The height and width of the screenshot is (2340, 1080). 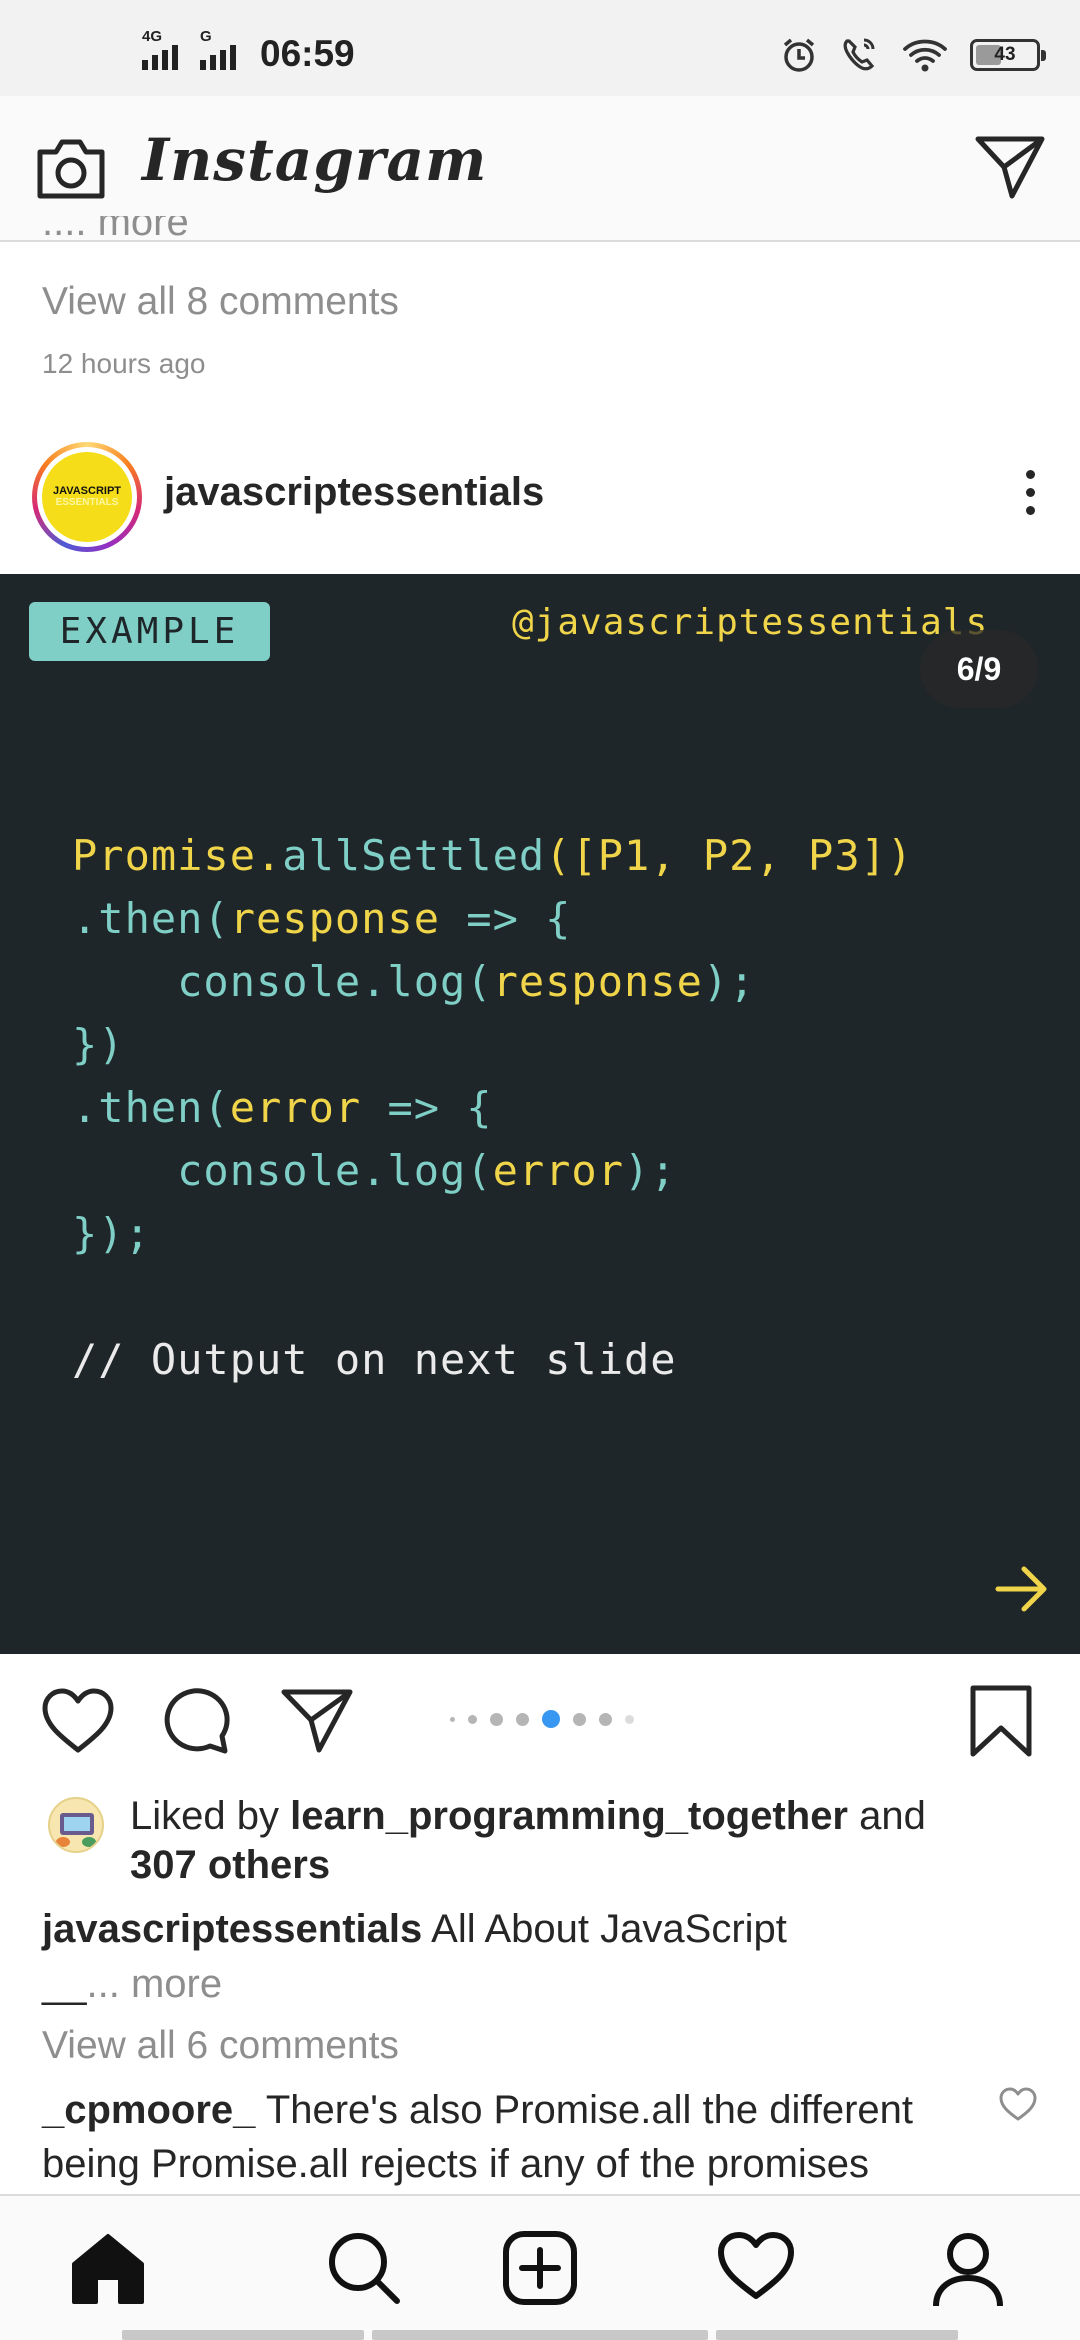 What do you see at coordinates (71, 169) in the screenshot?
I see `camera-icon` at bounding box center [71, 169].